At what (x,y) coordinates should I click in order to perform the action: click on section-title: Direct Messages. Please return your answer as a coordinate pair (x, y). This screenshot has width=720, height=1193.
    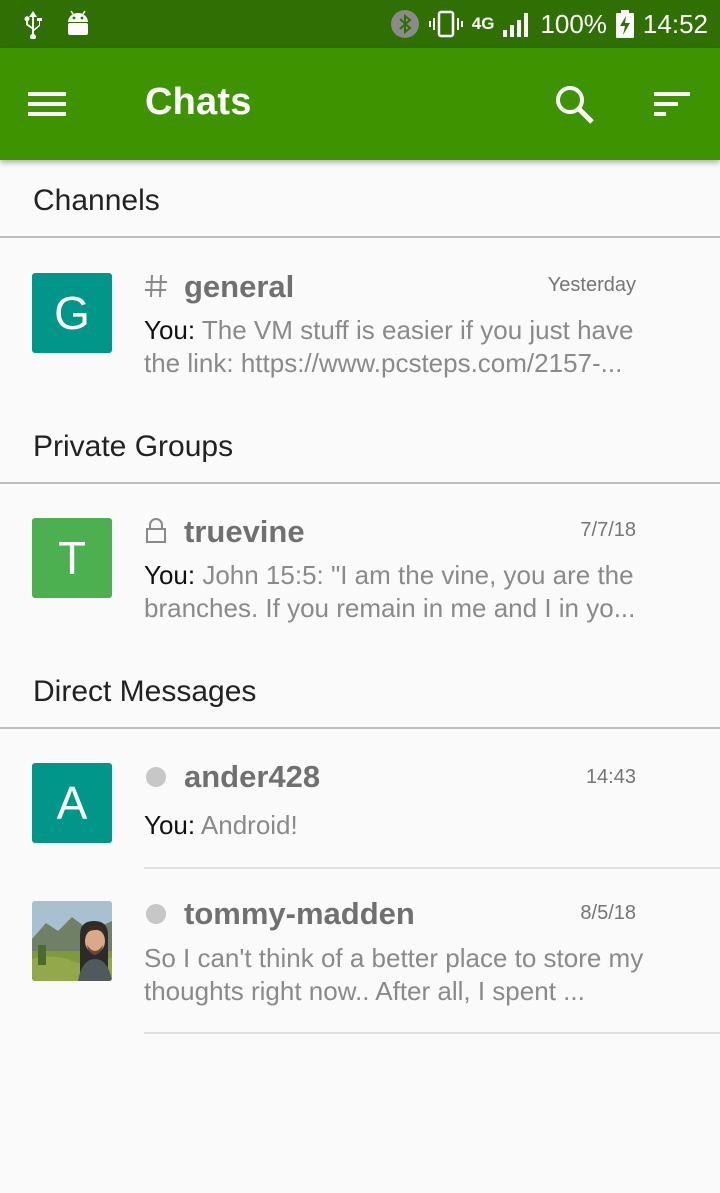
    Looking at the image, I should click on (145, 691).